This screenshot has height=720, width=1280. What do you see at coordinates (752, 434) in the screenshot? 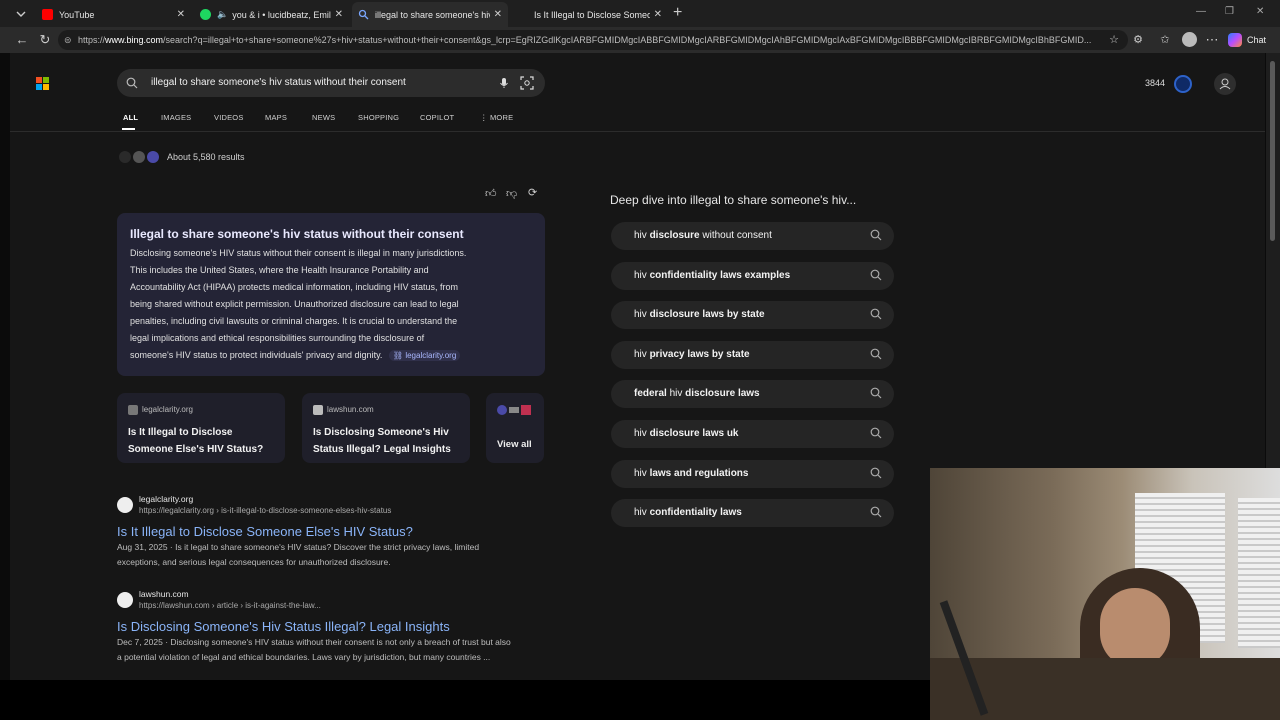
I see `related-search-item: hiv disclosure laws uk` at bounding box center [752, 434].